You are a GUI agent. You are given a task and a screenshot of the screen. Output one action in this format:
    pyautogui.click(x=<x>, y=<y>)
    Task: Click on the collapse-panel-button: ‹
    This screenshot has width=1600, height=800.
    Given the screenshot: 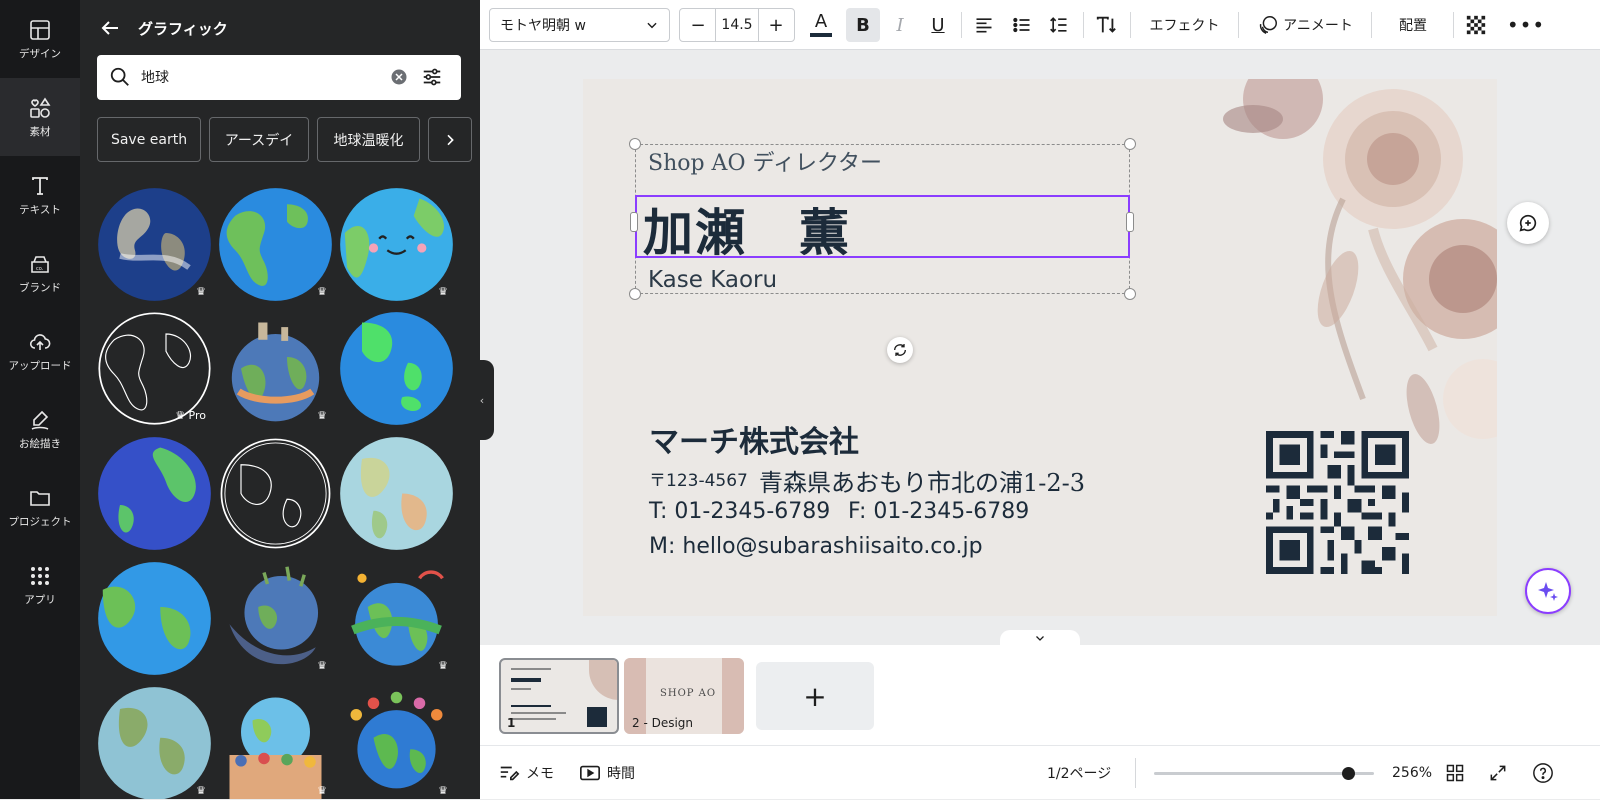 What is the action you would take?
    pyautogui.click(x=482, y=400)
    